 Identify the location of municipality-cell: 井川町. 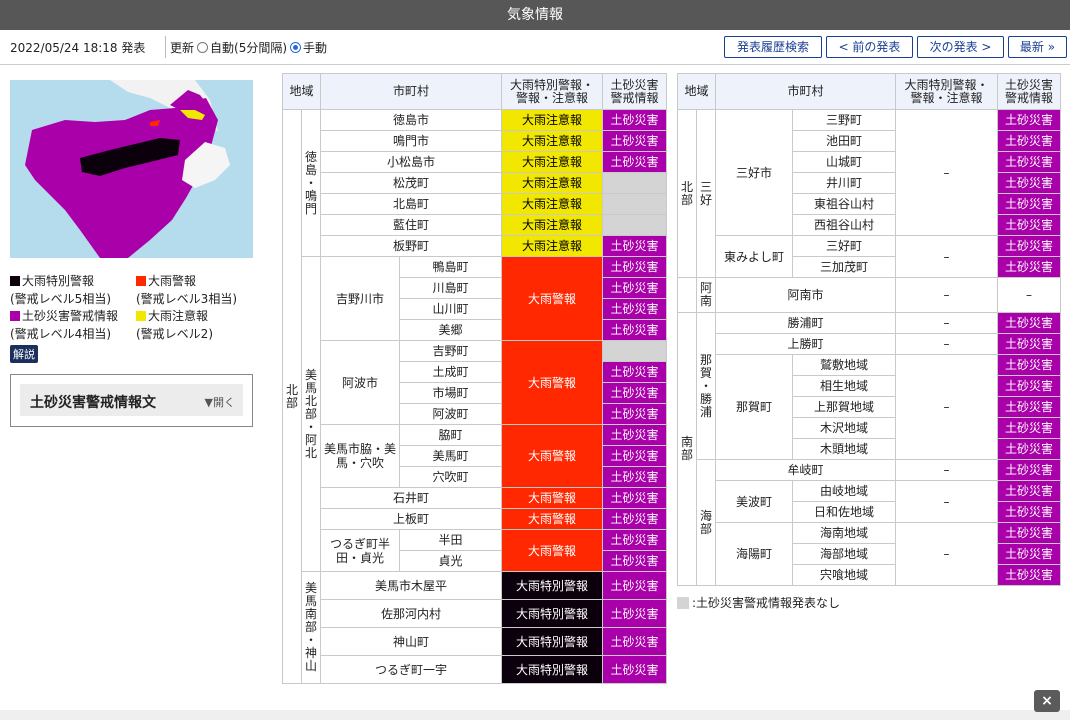
(844, 183).